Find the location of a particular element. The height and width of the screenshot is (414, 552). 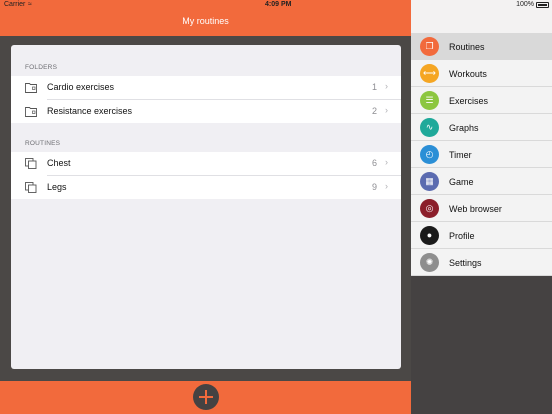

routine-label: Chest is located at coordinates (59, 163).